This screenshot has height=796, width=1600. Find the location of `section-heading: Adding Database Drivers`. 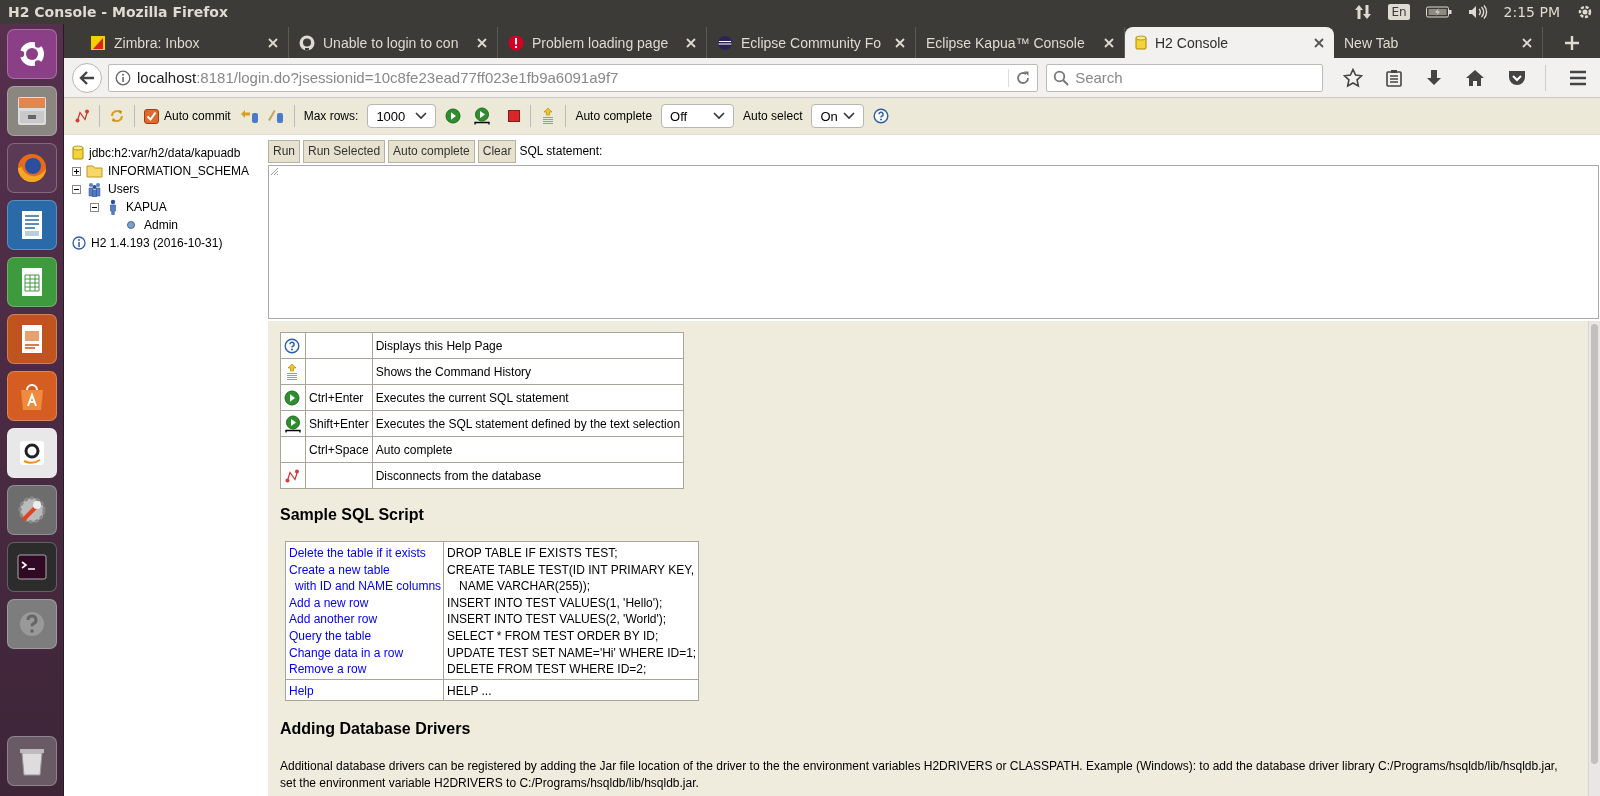

section-heading: Adding Database Drivers is located at coordinates (376, 729).